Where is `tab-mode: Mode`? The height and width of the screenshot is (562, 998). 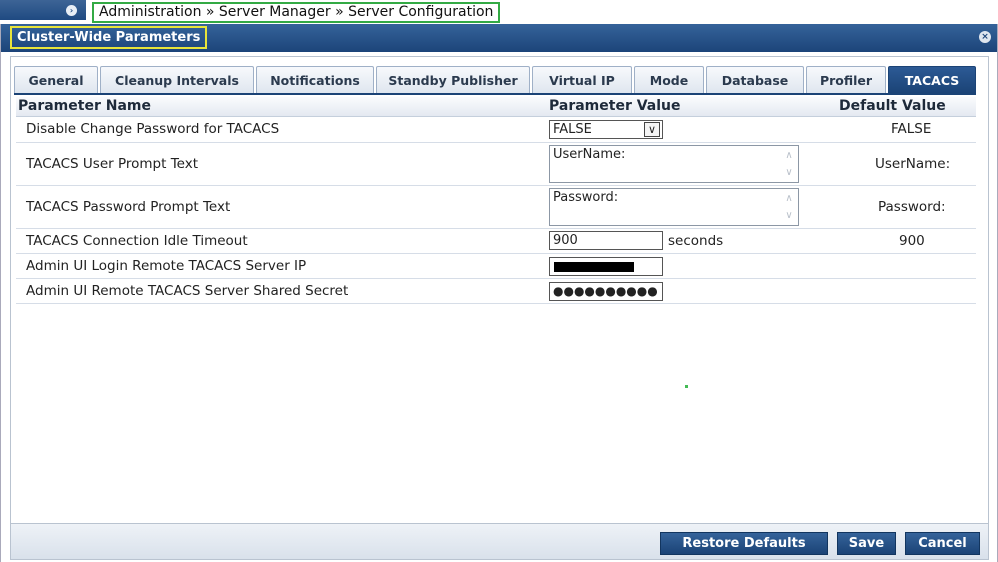
tab-mode: Mode is located at coordinates (669, 79).